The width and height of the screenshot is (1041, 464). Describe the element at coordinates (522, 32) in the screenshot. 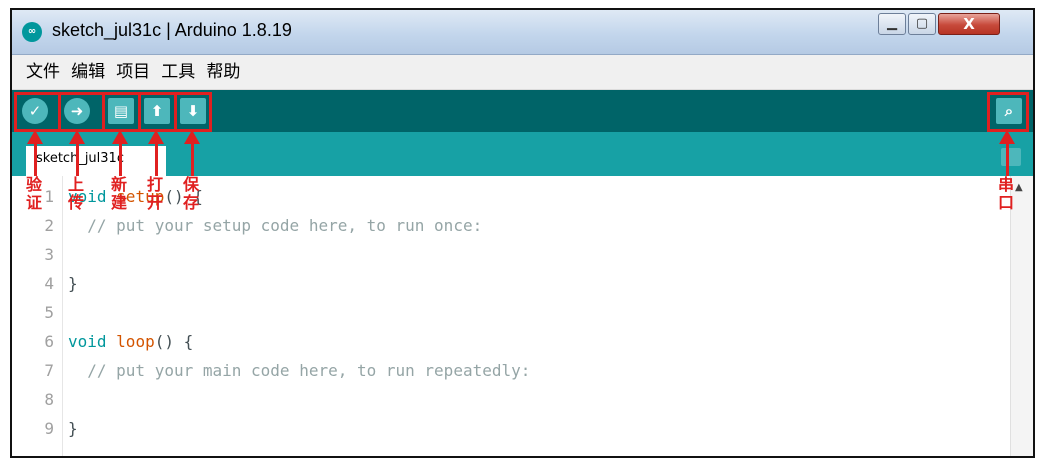

I see `title-bar: ∞ sketch_jul31c | Arduino 1.8.19 ▁ ▢ X` at that location.